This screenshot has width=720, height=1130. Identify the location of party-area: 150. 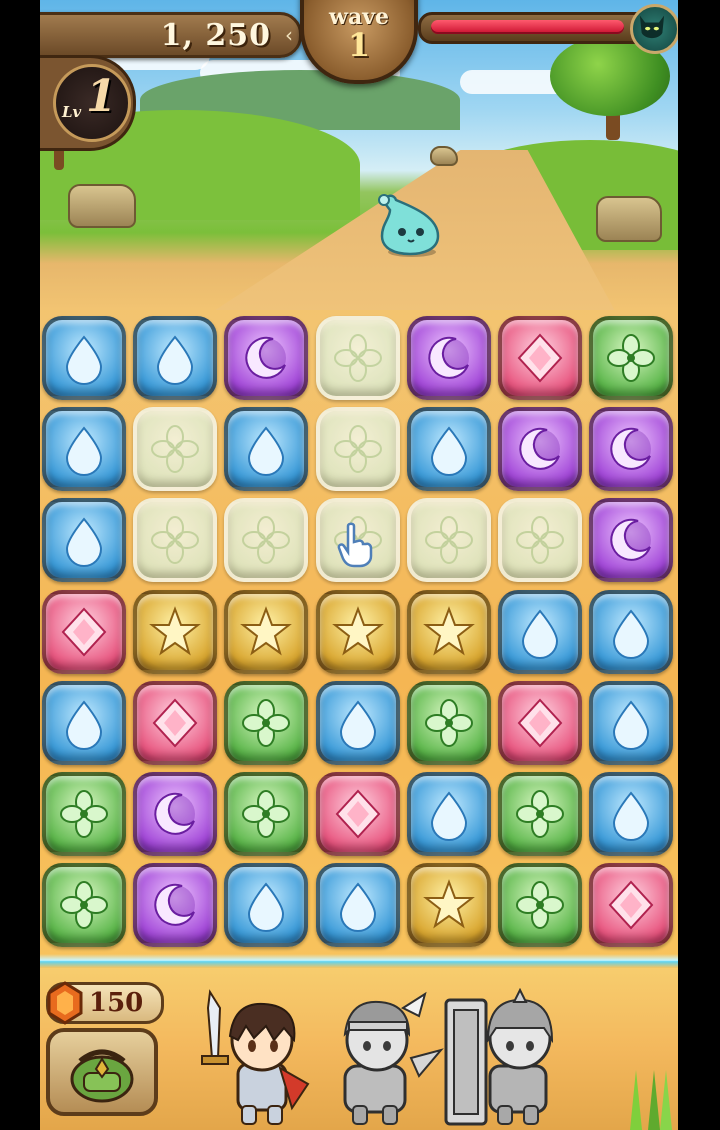
(359, 1049).